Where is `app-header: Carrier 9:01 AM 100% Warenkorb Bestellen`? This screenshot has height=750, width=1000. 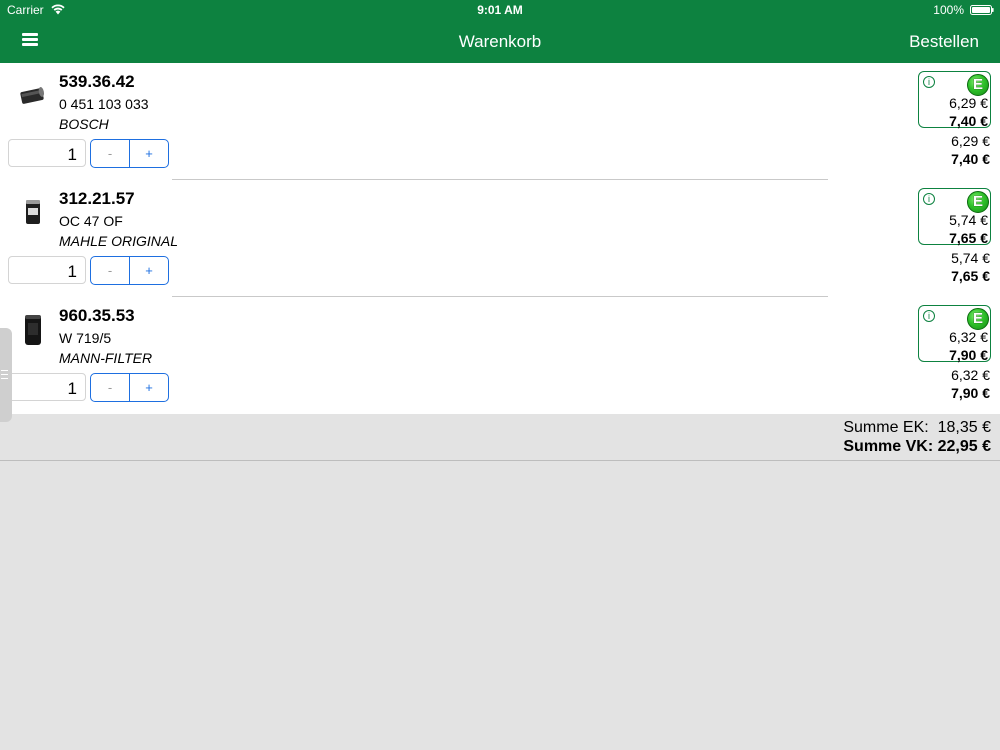 app-header: Carrier 9:01 AM 100% Warenkorb Bestellen is located at coordinates (500, 31).